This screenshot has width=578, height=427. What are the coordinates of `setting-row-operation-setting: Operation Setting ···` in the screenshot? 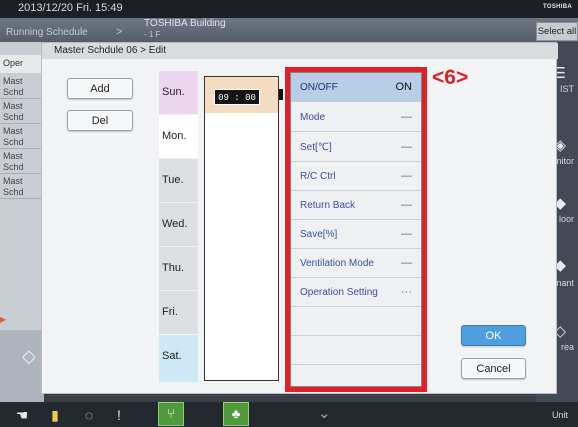 It's located at (356, 292).